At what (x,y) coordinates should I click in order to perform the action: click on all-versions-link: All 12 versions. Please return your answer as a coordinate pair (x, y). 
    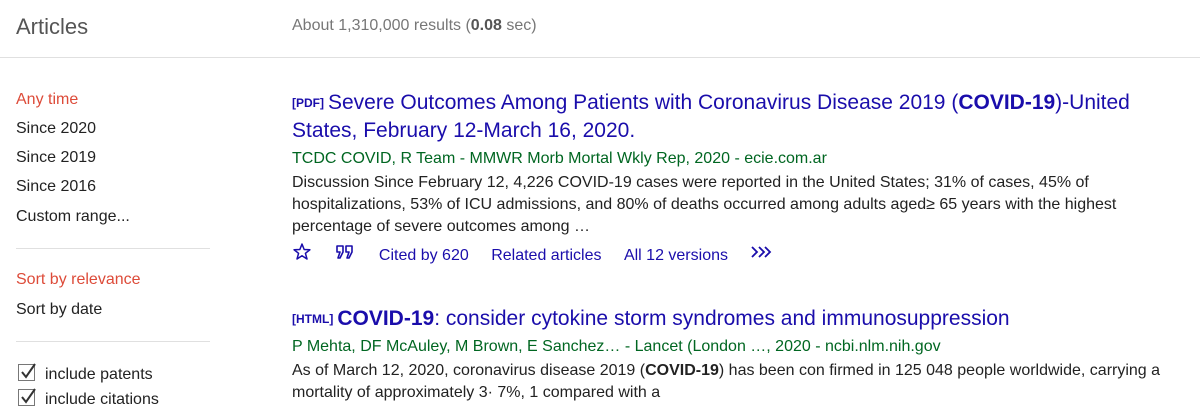
    Looking at the image, I should click on (676, 256).